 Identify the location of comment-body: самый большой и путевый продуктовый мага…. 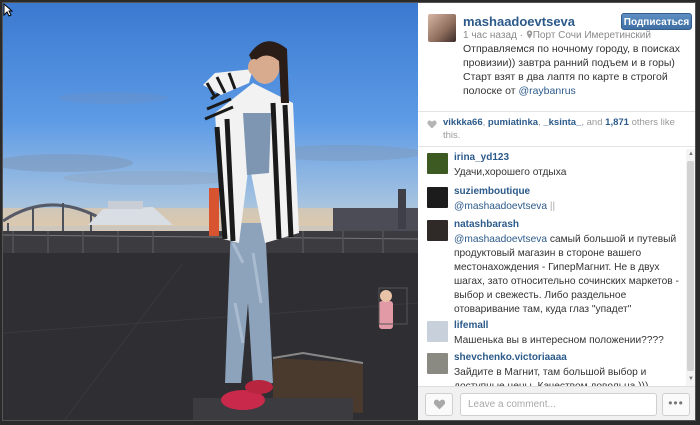
(566, 274).